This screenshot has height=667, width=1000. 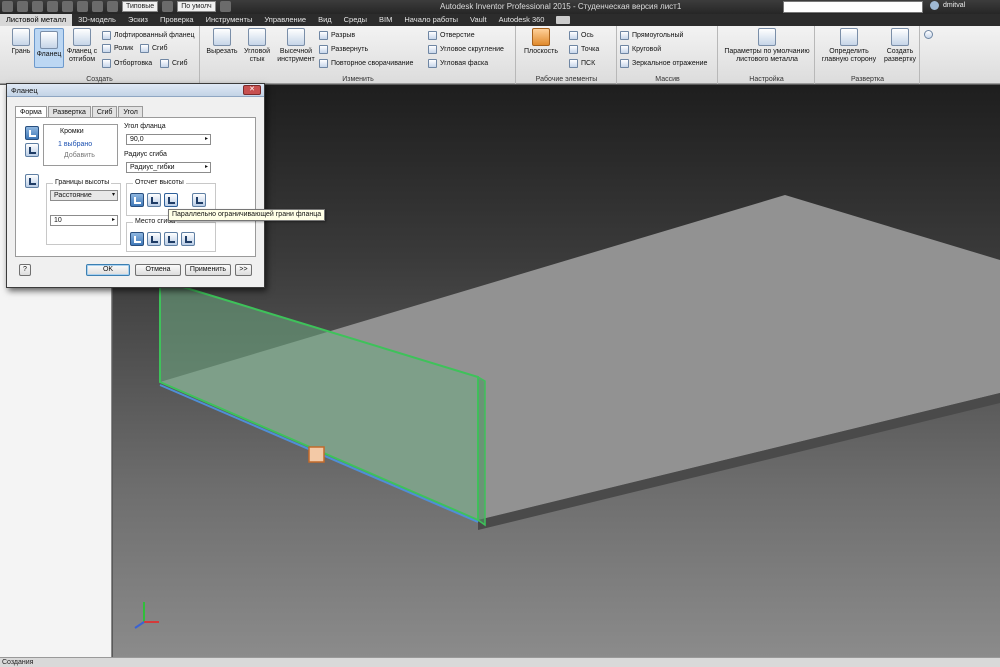 What do you see at coordinates (296, 46) in the screenshot?
I see `punch-tool-button: Высечной инструмент` at bounding box center [296, 46].